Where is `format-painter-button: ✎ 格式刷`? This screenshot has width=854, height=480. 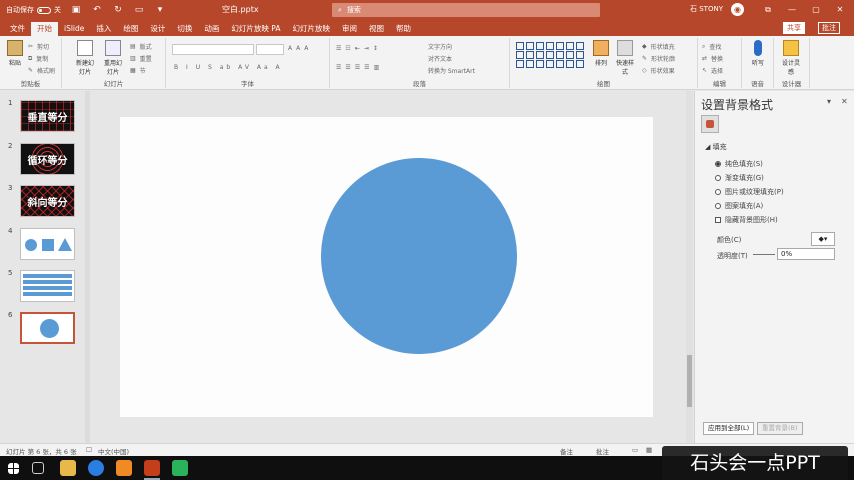
format-painter-button: ✎ 格式刷 is located at coordinates (41, 70).